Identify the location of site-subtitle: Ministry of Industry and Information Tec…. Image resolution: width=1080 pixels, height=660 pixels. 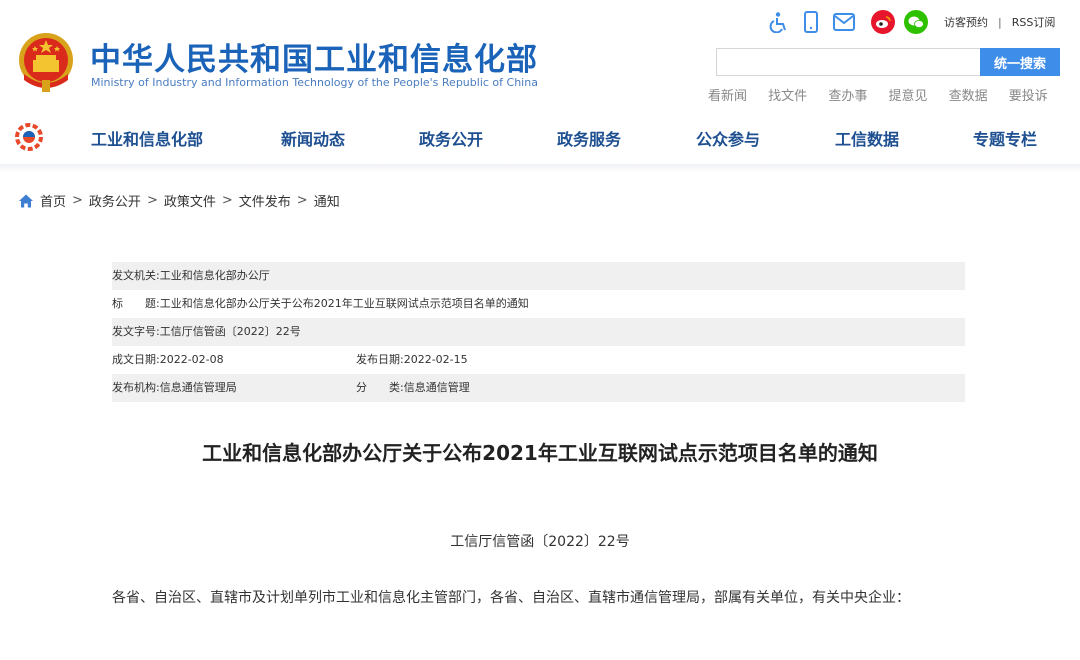
(314, 82).